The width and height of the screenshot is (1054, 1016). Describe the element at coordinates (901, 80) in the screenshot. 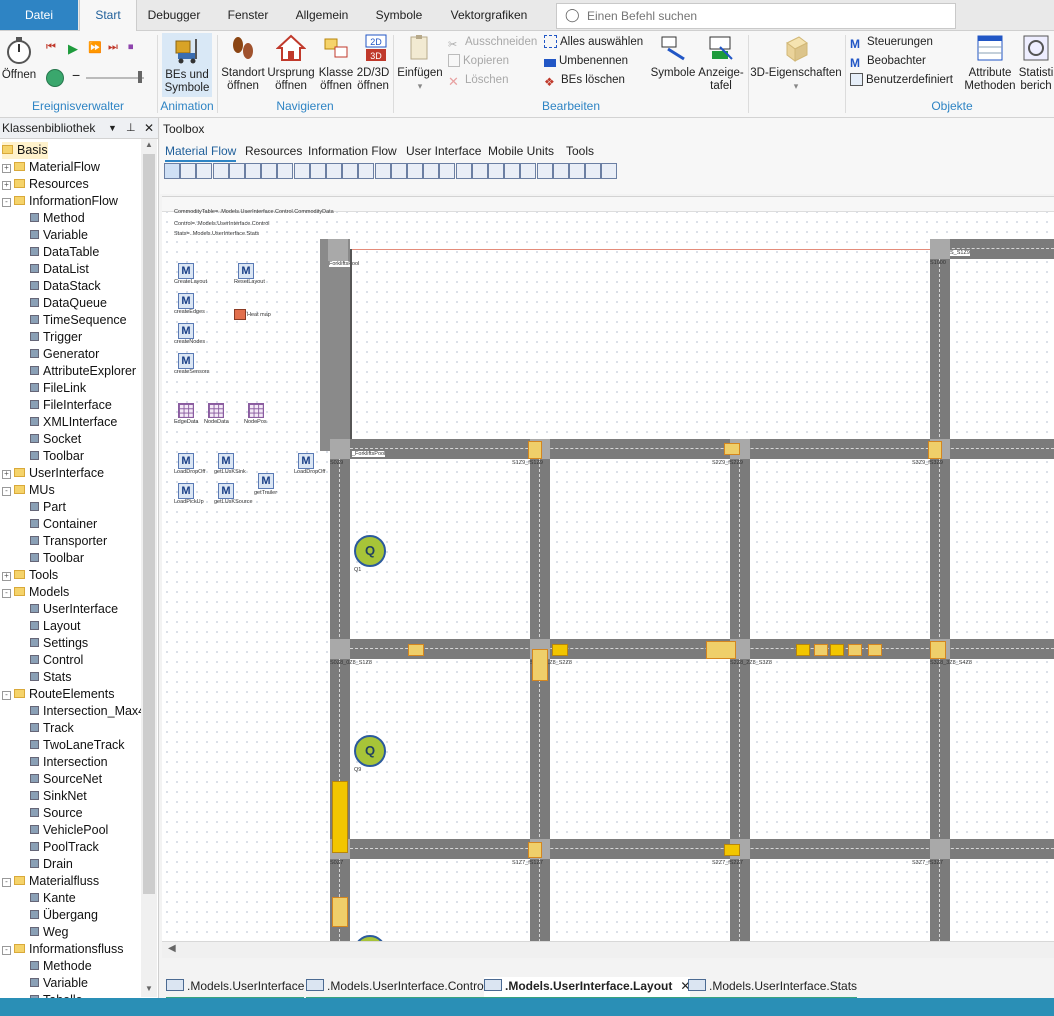

I see `benutzerdefiniert-button: Benutzerdefiniert` at that location.